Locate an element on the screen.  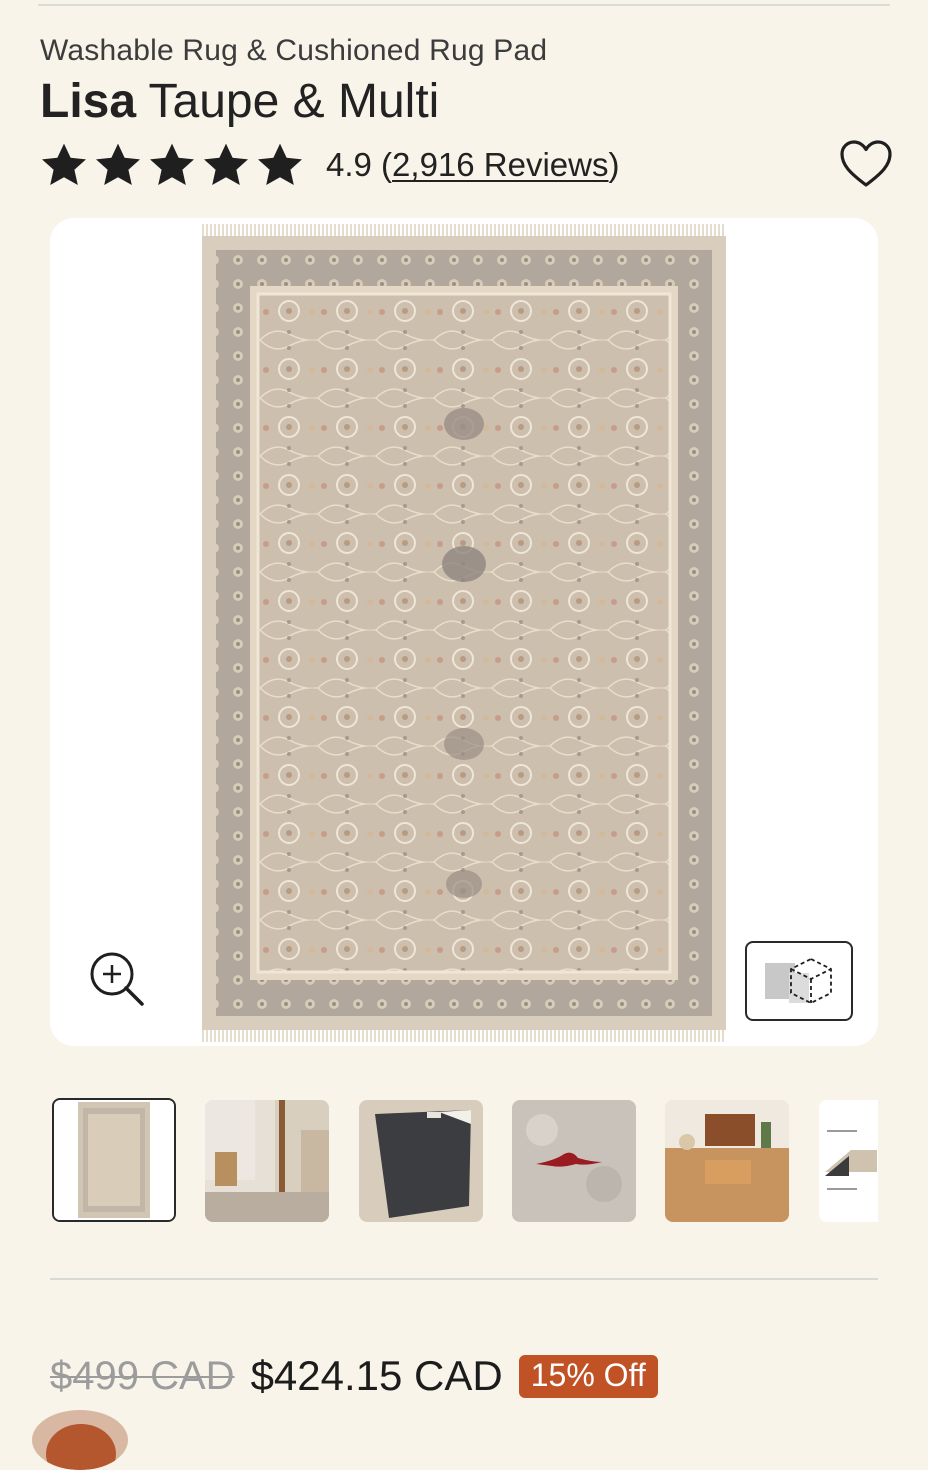
rating-stars is located at coordinates (172, 165).